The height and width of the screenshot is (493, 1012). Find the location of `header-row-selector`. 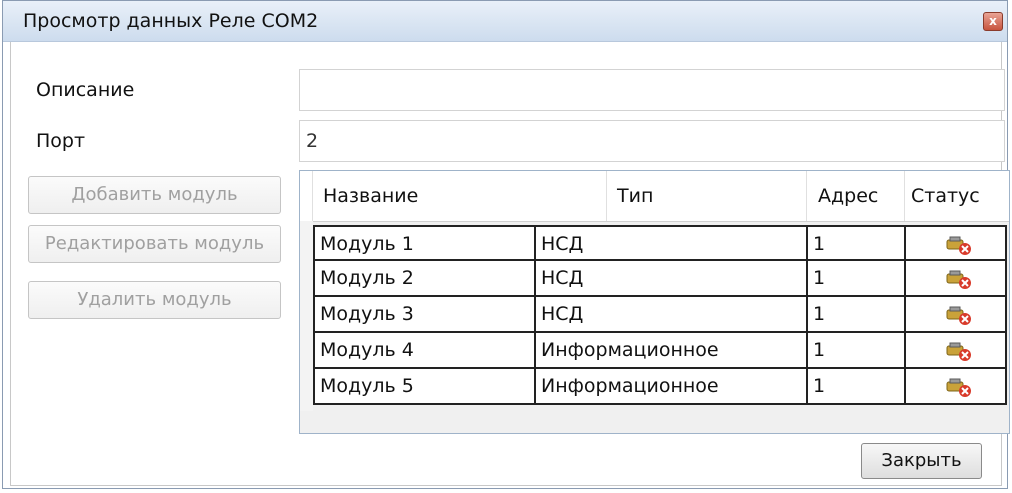

header-row-selector is located at coordinates (306, 196).